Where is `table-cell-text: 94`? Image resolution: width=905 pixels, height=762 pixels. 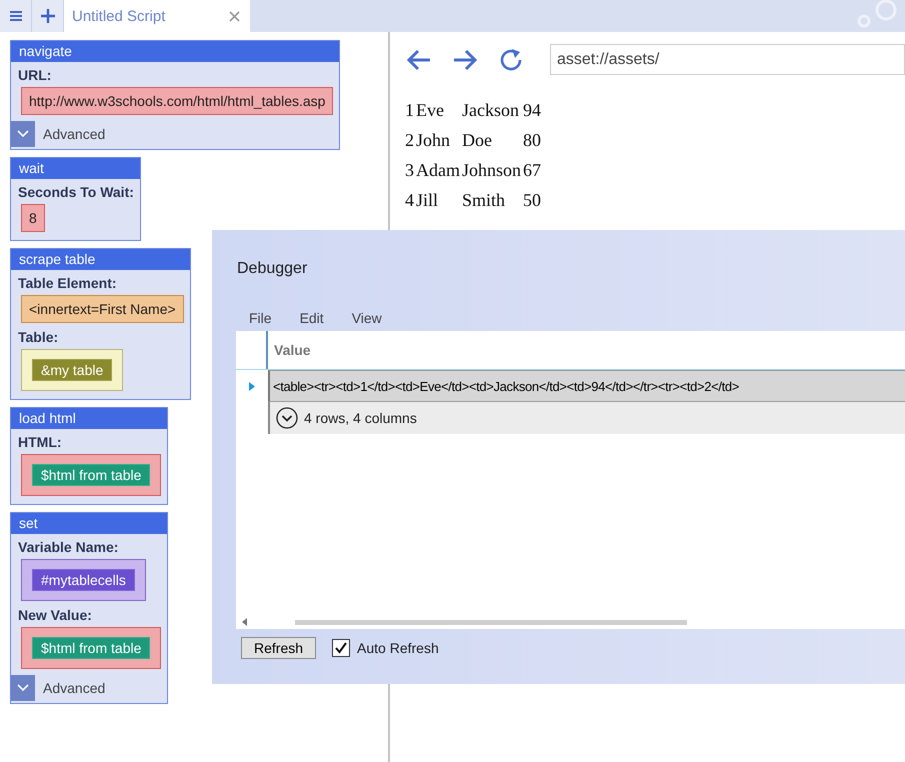 table-cell-text: 94 is located at coordinates (532, 110).